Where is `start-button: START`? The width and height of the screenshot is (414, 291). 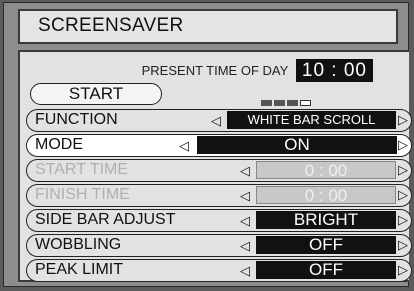
start-button: START is located at coordinates (96, 94).